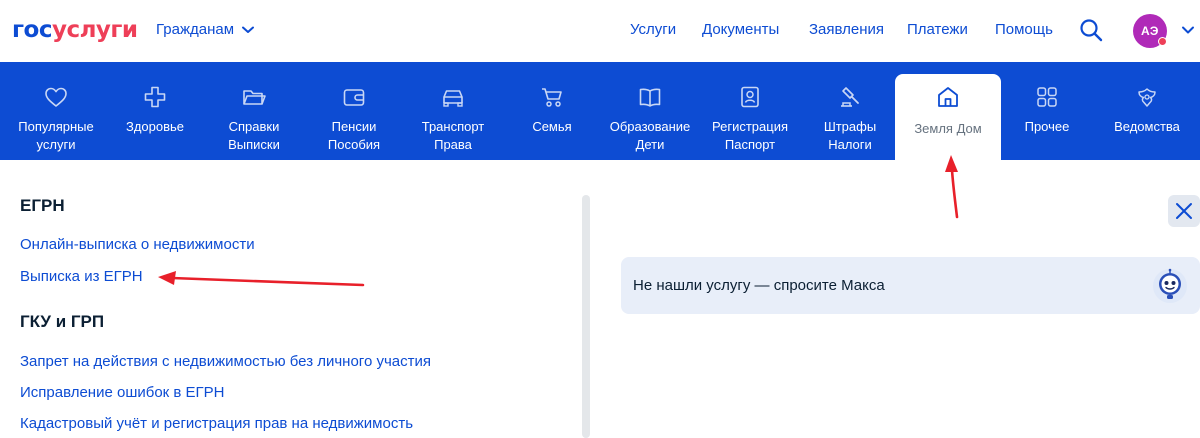  What do you see at coordinates (1047, 97) in the screenshot?
I see `grid-icon` at bounding box center [1047, 97].